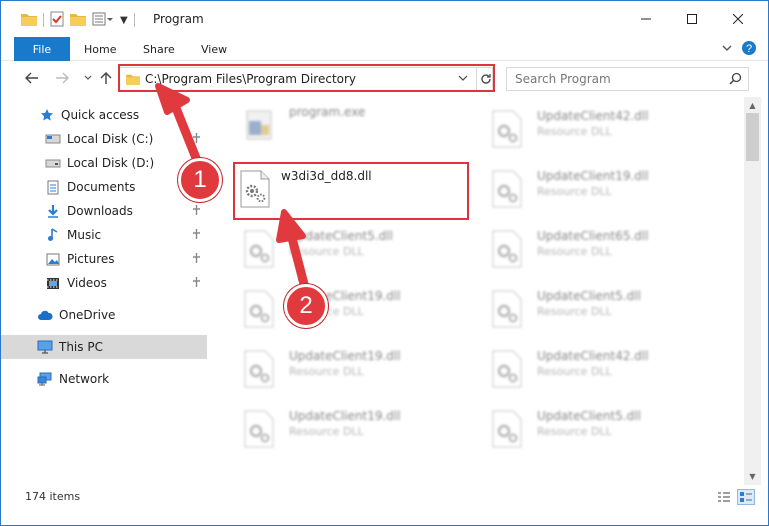 The height and width of the screenshot is (526, 769). What do you see at coordinates (29, 20) in the screenshot?
I see `folder-icon` at bounding box center [29, 20].